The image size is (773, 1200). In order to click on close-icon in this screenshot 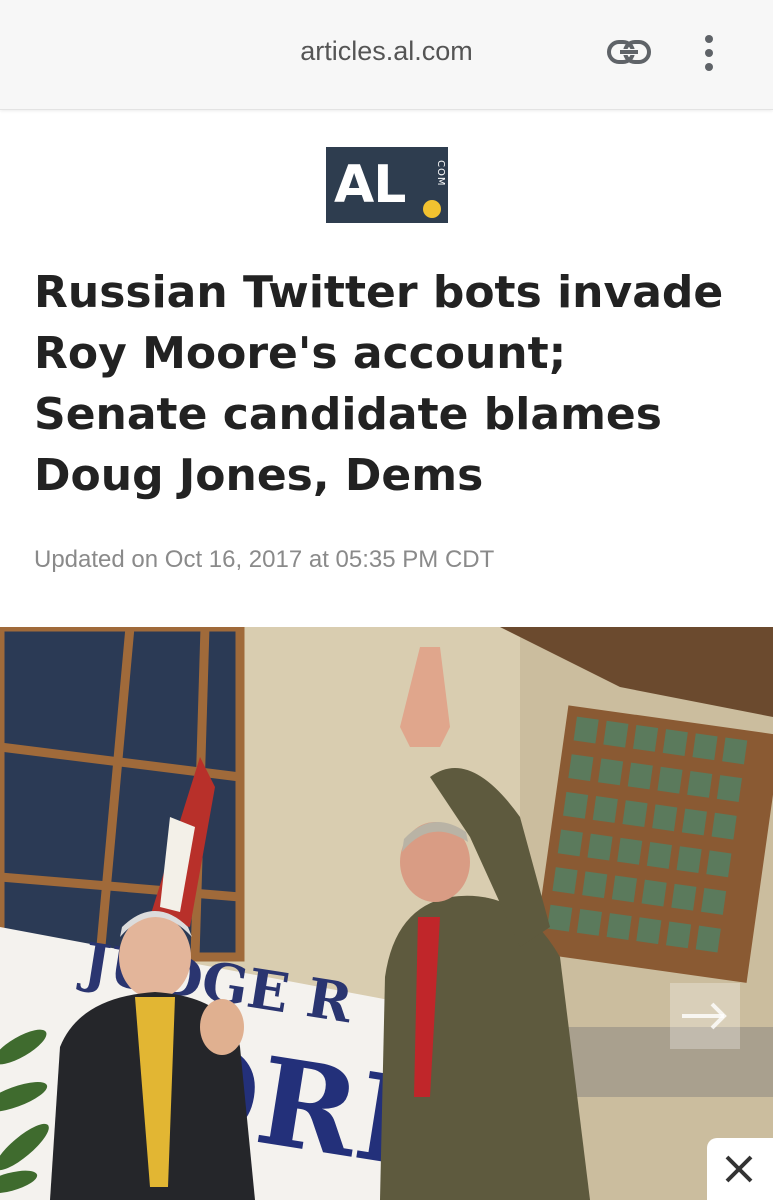, I will do `click(739, 1169)`.